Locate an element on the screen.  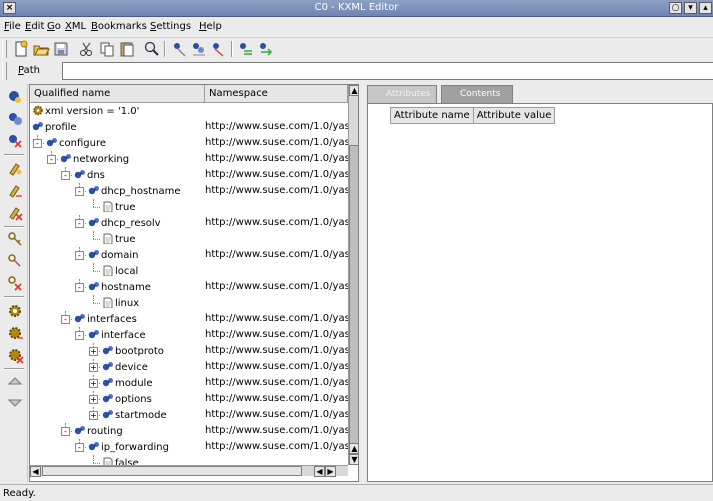
tree-row: local is located at coordinates (189, 271).